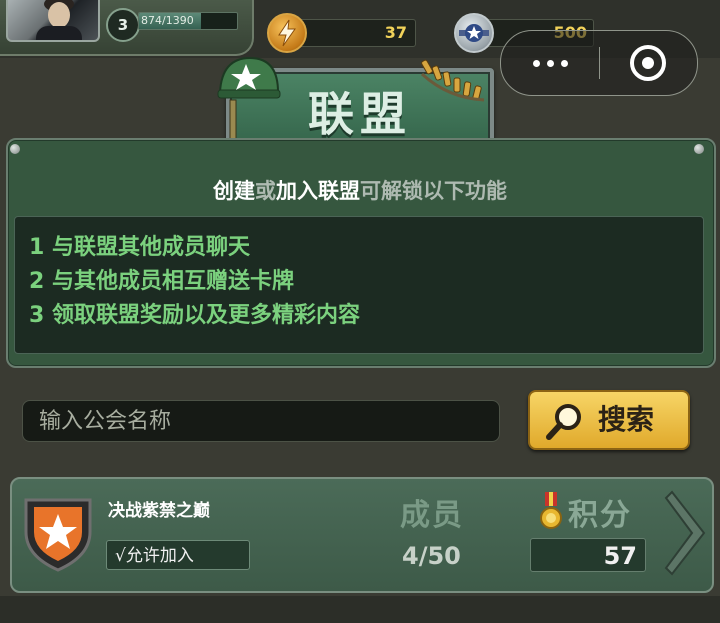 This screenshot has height=623, width=720. What do you see at coordinates (139, 247) in the screenshot?
I see `feature-item: 1 与联盟其他成员聊天` at bounding box center [139, 247].